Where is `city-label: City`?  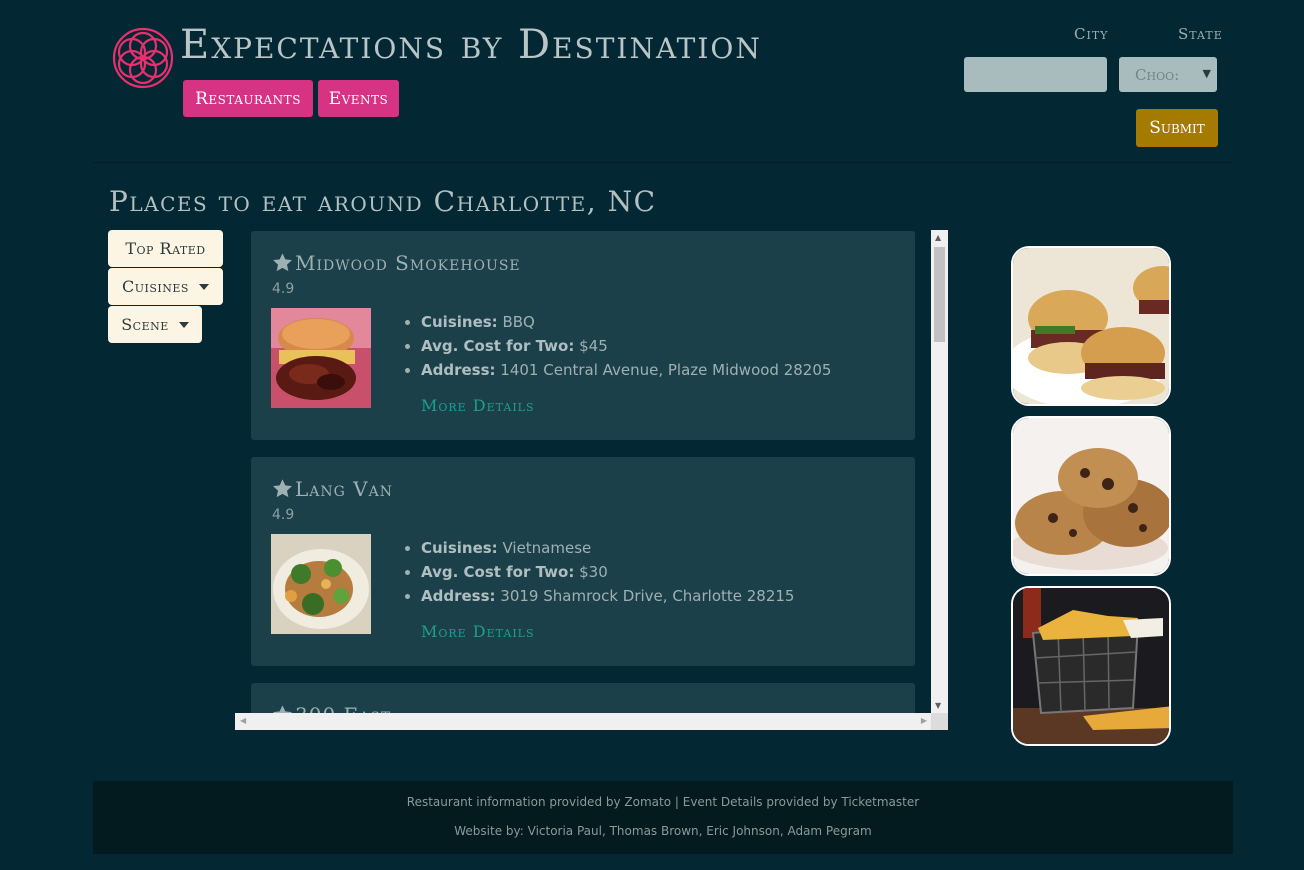 city-label: City is located at coordinates (1091, 34).